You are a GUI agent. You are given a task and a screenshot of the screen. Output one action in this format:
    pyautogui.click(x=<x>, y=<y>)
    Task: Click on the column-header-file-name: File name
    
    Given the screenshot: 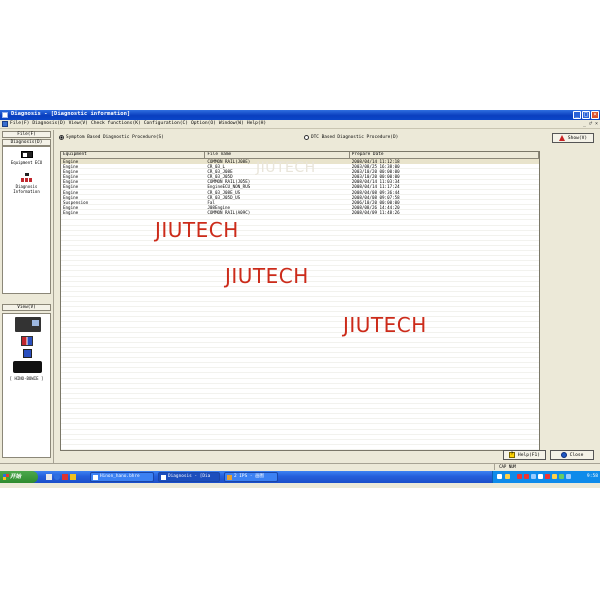 What is the action you would take?
    pyautogui.click(x=277, y=155)
    